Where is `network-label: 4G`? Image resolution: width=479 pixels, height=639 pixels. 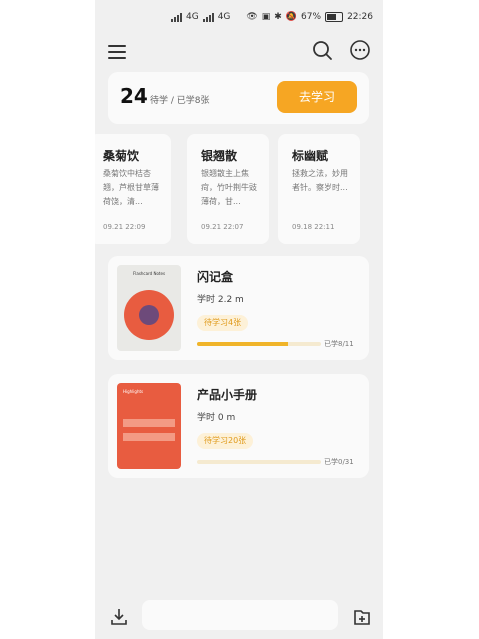 network-label: 4G is located at coordinates (192, 17).